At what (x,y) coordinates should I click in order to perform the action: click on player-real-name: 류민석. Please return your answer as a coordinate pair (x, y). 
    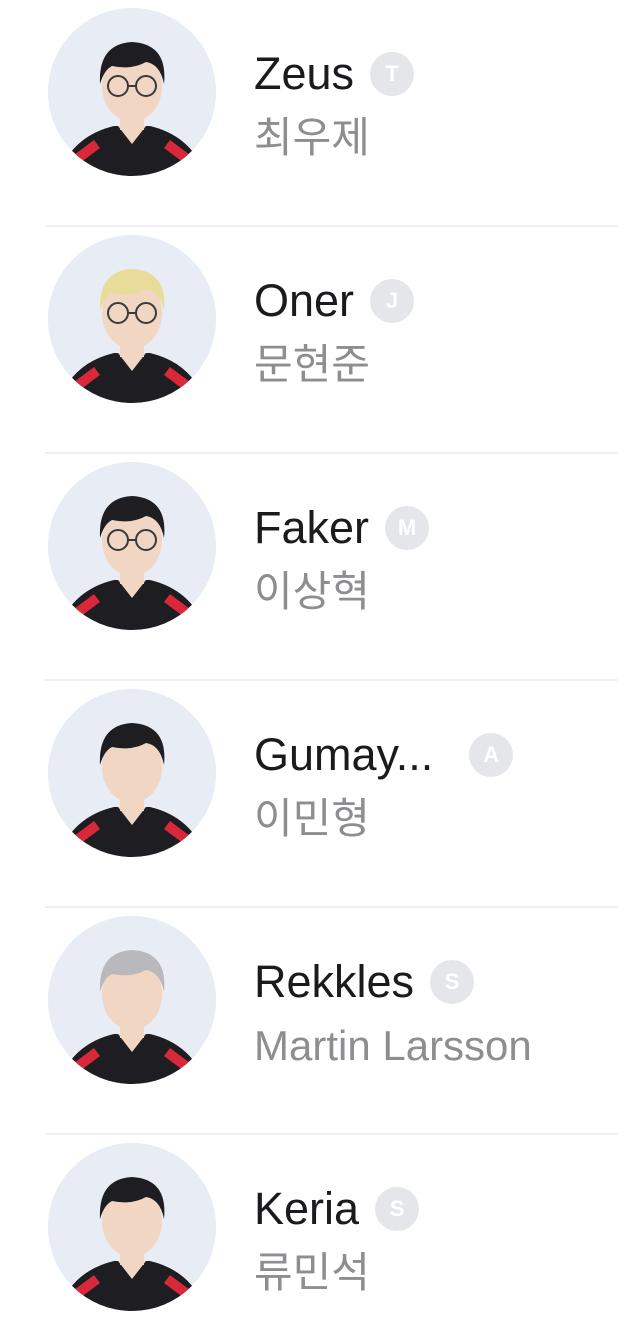
    Looking at the image, I should click on (312, 1272).